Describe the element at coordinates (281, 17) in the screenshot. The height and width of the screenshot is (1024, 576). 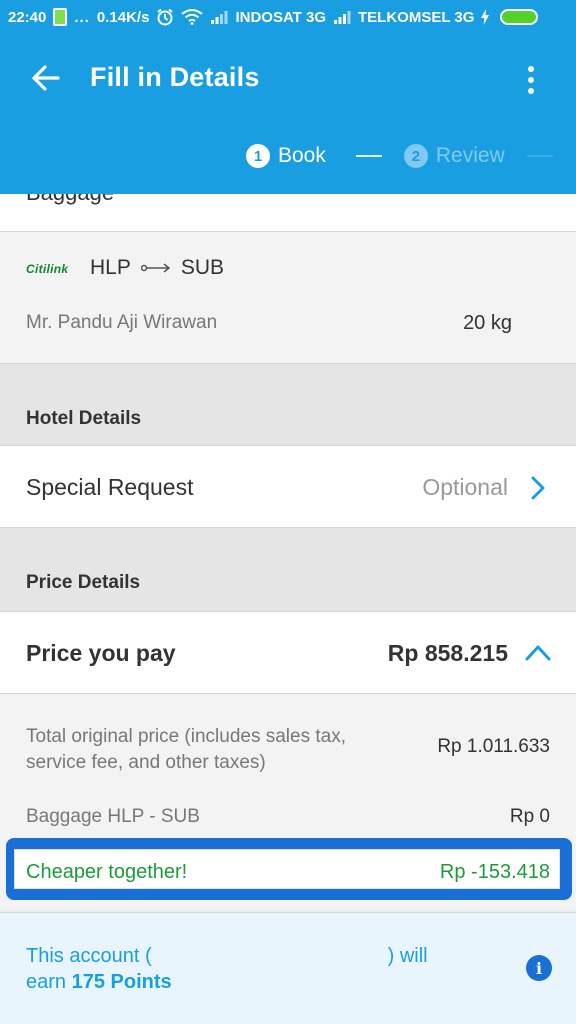
I see `carrier-1: INDOSAT 3G` at that location.